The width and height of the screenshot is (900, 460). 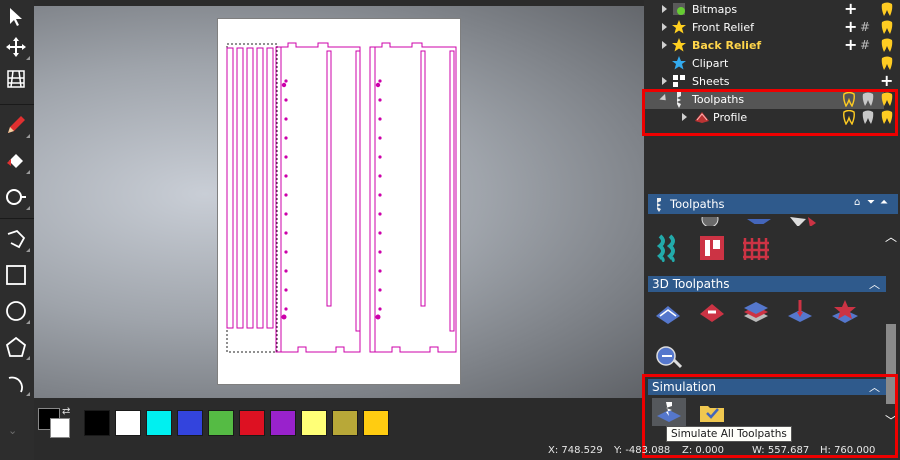 What do you see at coordinates (12, 430) in the screenshot?
I see `collapse-chevron-icon: ⌄` at bounding box center [12, 430].